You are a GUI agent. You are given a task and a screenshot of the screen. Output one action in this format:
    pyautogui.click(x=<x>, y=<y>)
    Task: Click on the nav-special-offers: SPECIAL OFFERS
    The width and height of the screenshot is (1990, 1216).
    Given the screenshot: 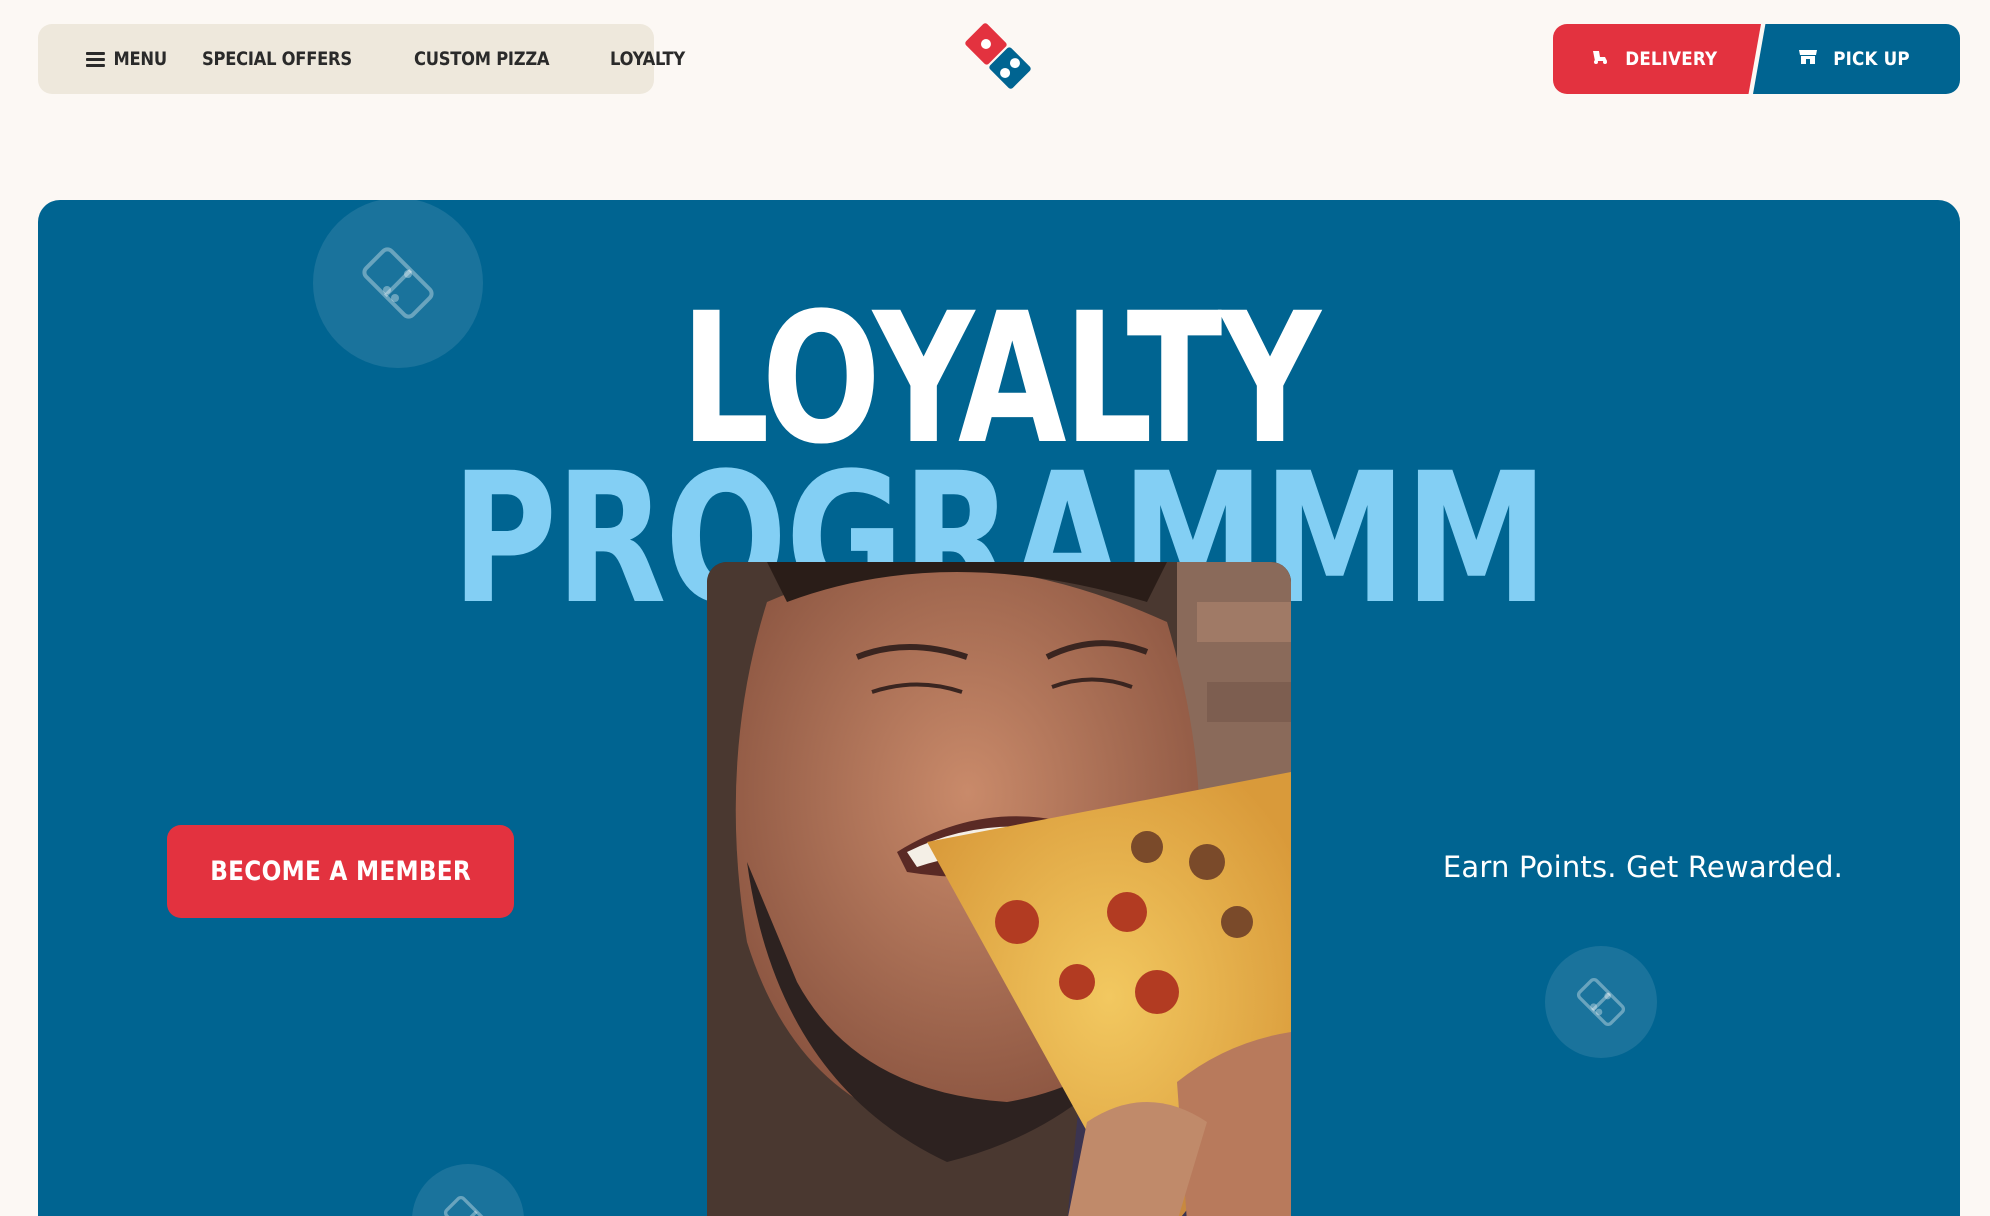 What is the action you would take?
    pyautogui.click(x=277, y=59)
    